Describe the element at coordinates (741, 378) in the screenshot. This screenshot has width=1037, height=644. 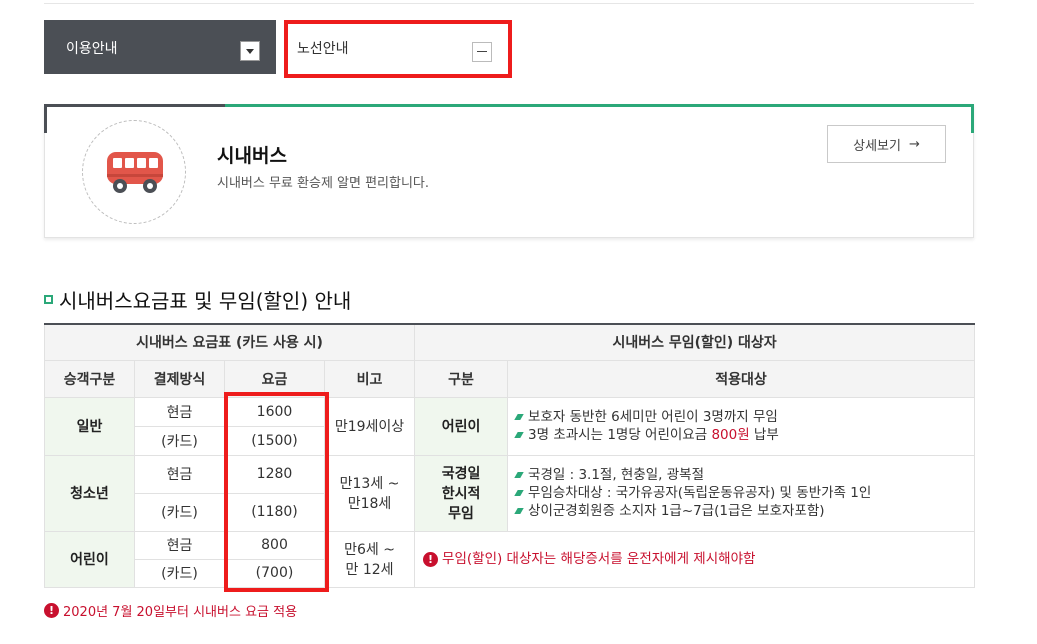
I see `col-target: 적용대상` at that location.